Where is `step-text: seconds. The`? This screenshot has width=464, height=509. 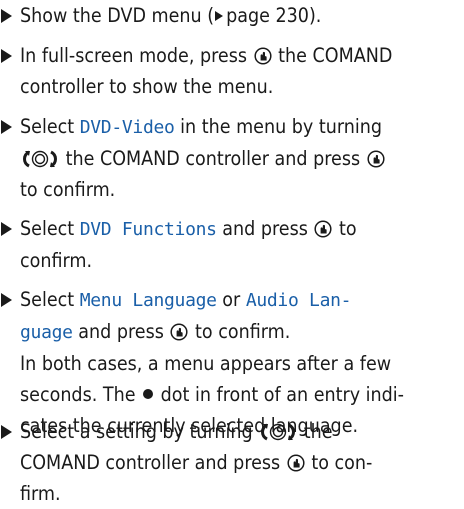
step-text: seconds. The is located at coordinates (78, 394).